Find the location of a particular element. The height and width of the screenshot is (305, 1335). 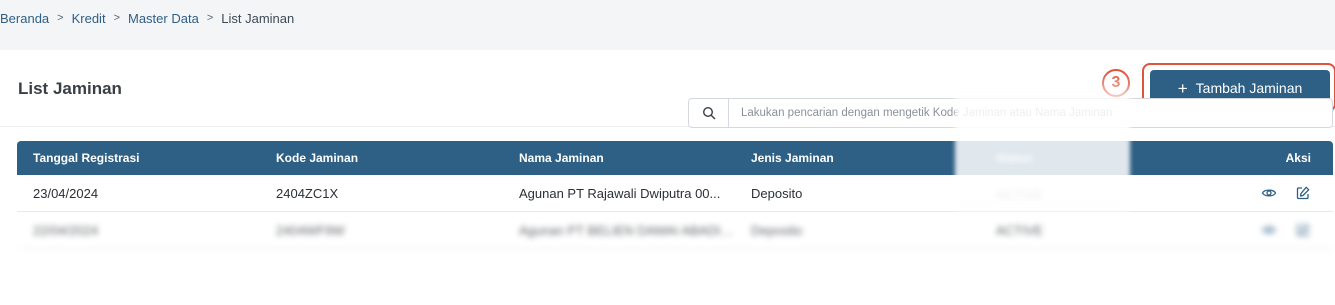

cell-kode: 2404ZC1X is located at coordinates (307, 193).